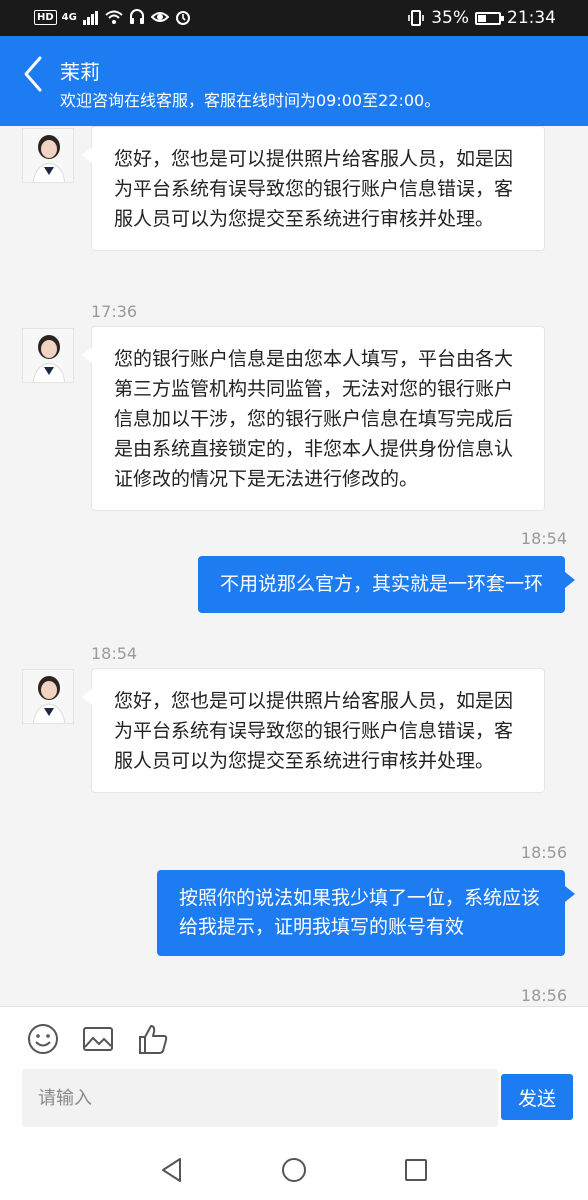 Image resolution: width=588 pixels, height=1200 pixels. What do you see at coordinates (260, 1098) in the screenshot?
I see `message-input` at bounding box center [260, 1098].